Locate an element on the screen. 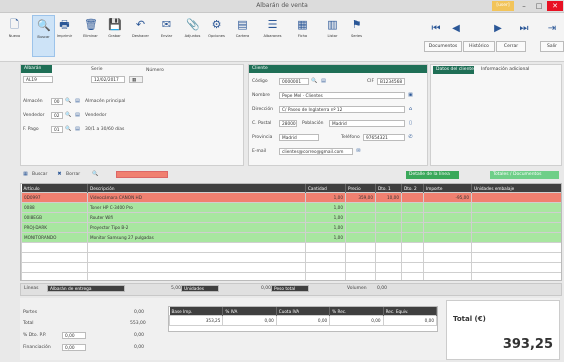  buscar-lines-button: Buscar is located at coordinates (39, 174).